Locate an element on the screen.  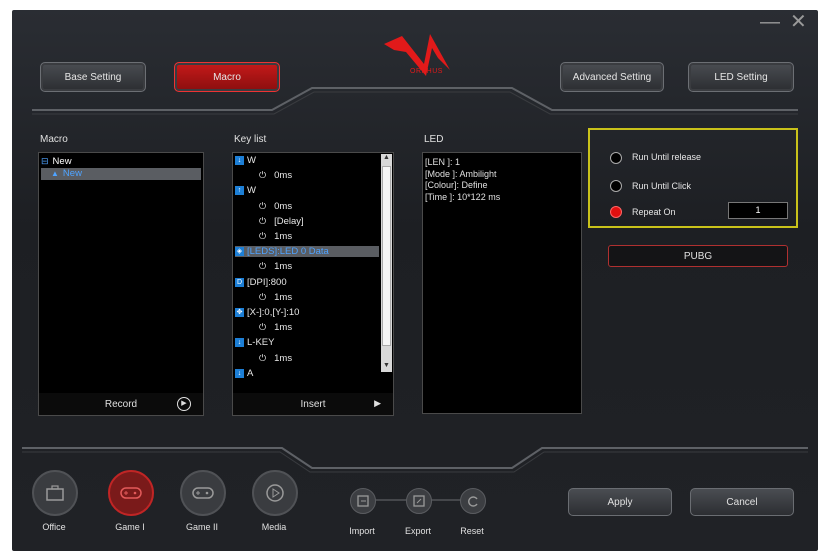
insert-arrow-icon: ▶ is located at coordinates (377, 403).